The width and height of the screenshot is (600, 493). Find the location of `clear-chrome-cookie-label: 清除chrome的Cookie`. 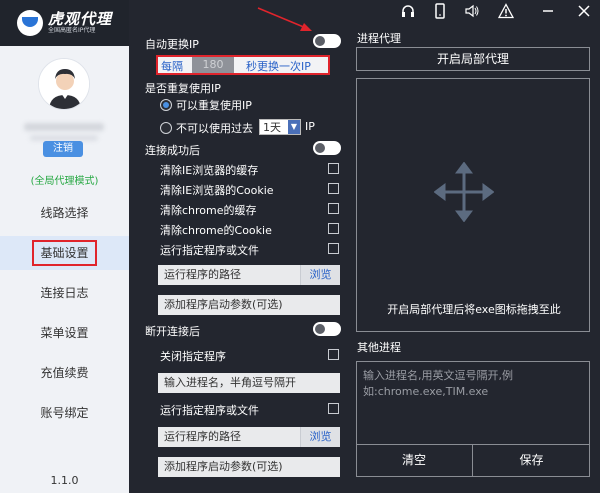

clear-chrome-cookie-label: 清除chrome的Cookie is located at coordinates (216, 230).